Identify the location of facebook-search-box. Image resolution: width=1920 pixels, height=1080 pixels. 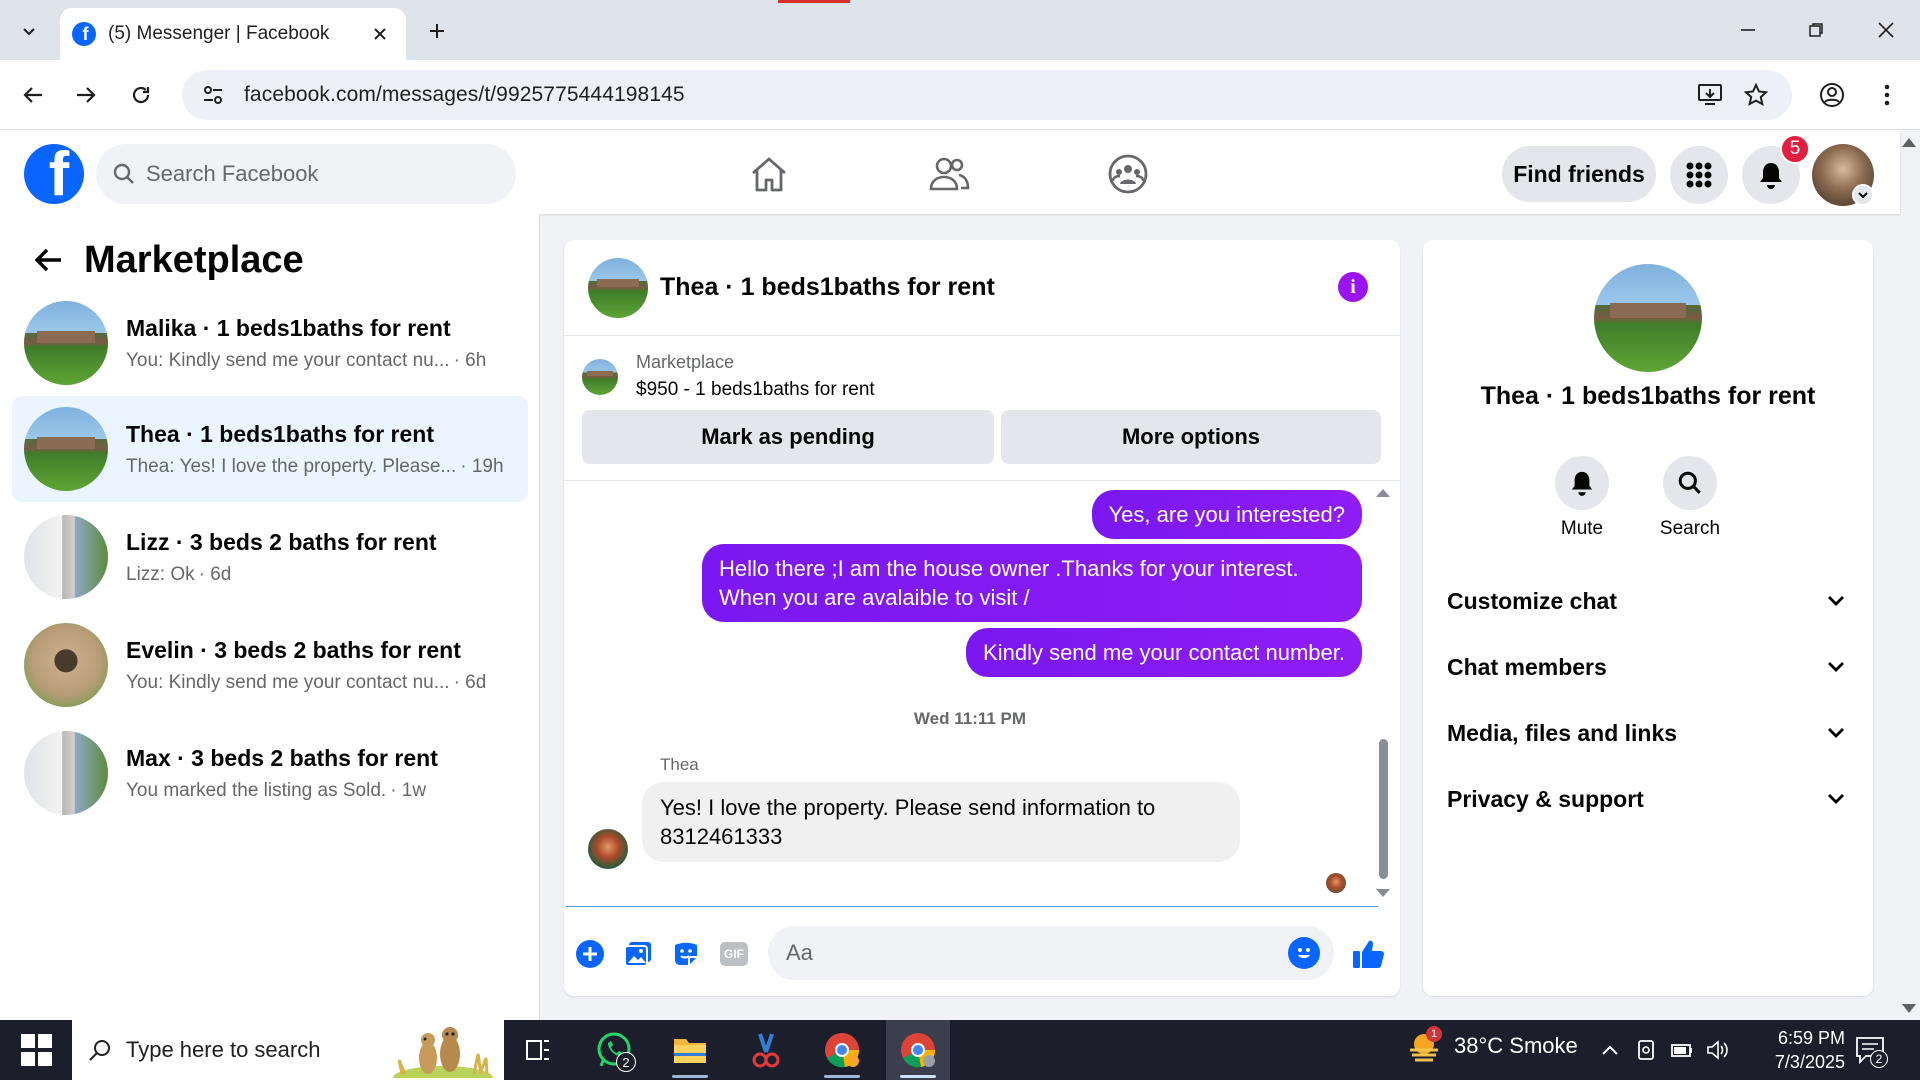
(306, 174).